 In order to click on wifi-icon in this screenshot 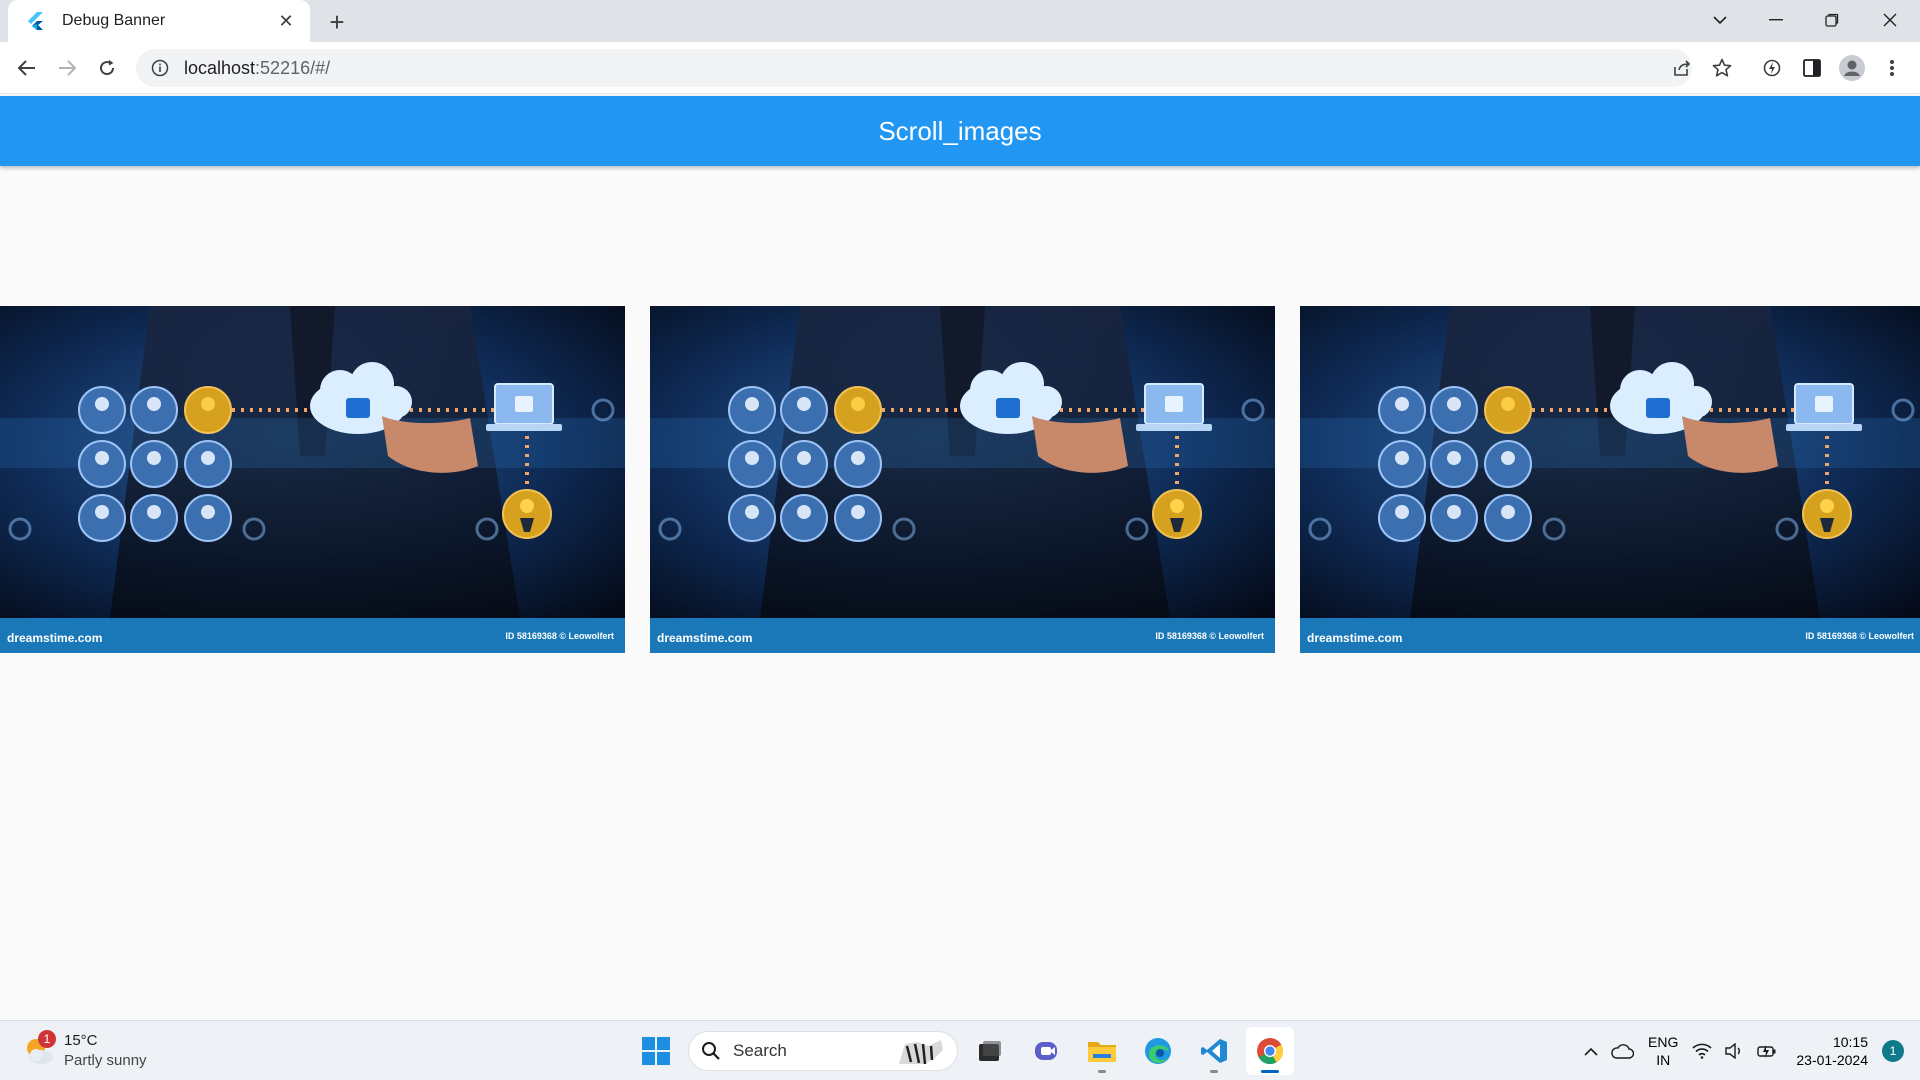, I will do `click(1702, 1051)`.